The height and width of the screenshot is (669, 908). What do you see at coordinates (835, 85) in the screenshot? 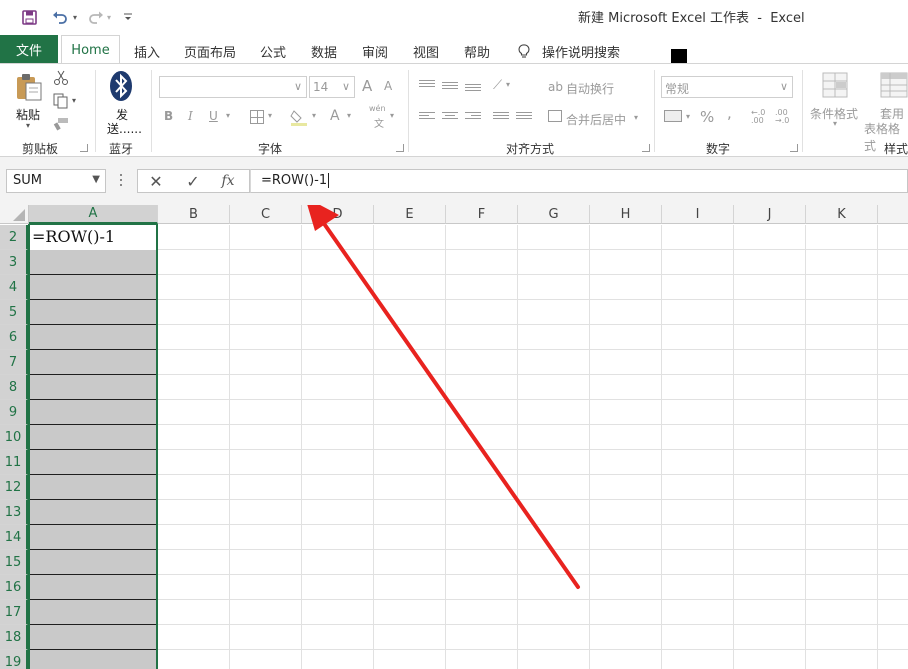
I see `conditional-formatting-icon` at bounding box center [835, 85].